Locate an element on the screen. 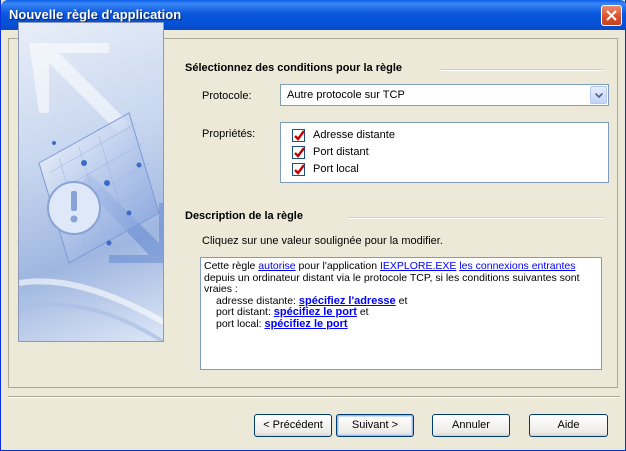 The image size is (626, 451). local-port-line: port local: spécifiez le port is located at coordinates (400, 324).